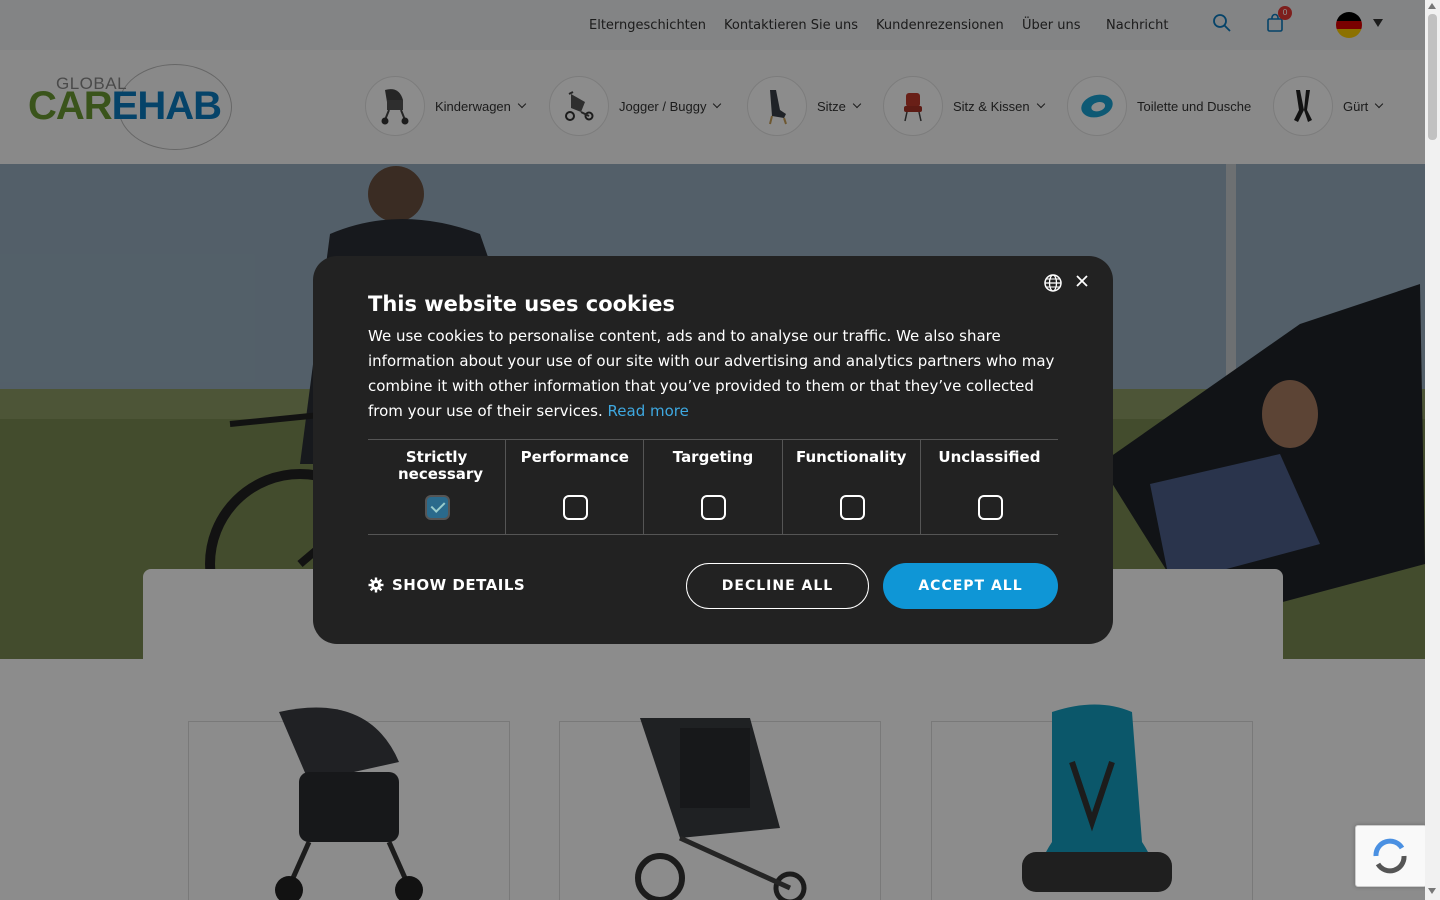  Describe the element at coordinates (970, 586) in the screenshot. I see `accept-all-button: ACCEPT ALL` at that location.